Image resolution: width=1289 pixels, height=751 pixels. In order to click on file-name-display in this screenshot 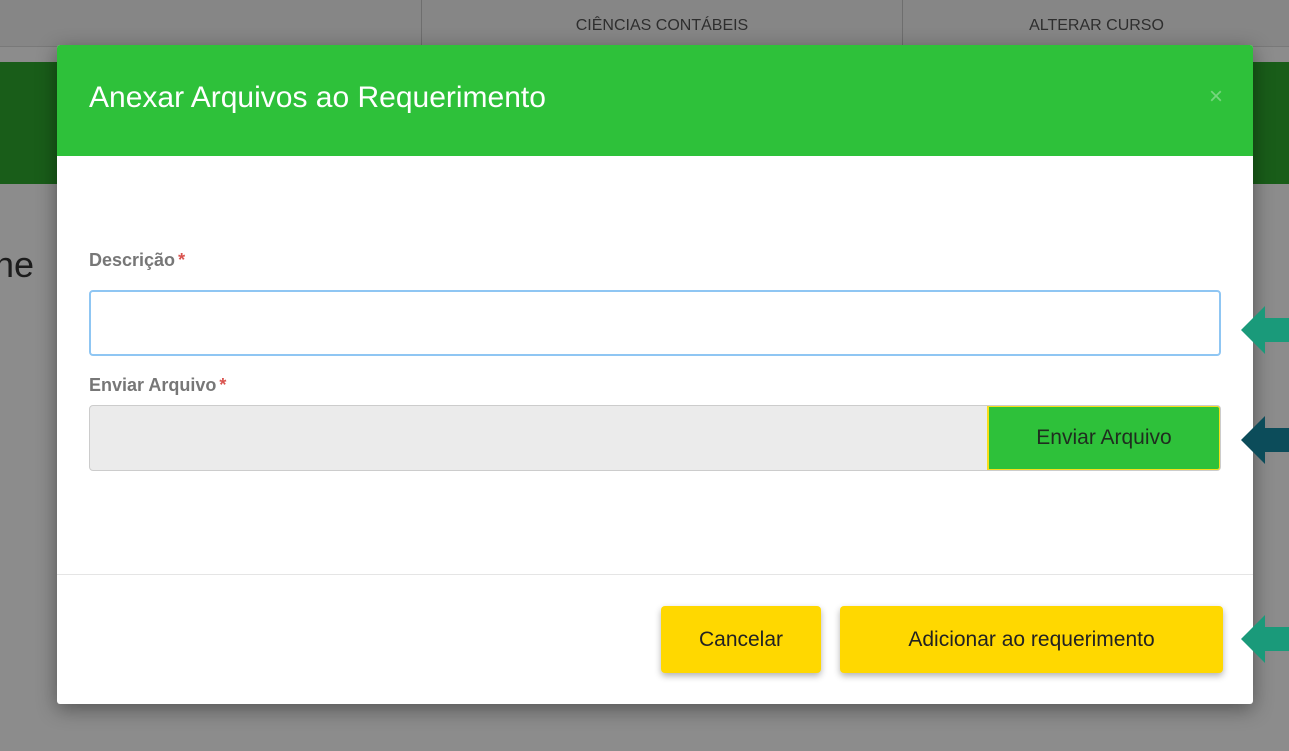, I will do `click(538, 438)`.